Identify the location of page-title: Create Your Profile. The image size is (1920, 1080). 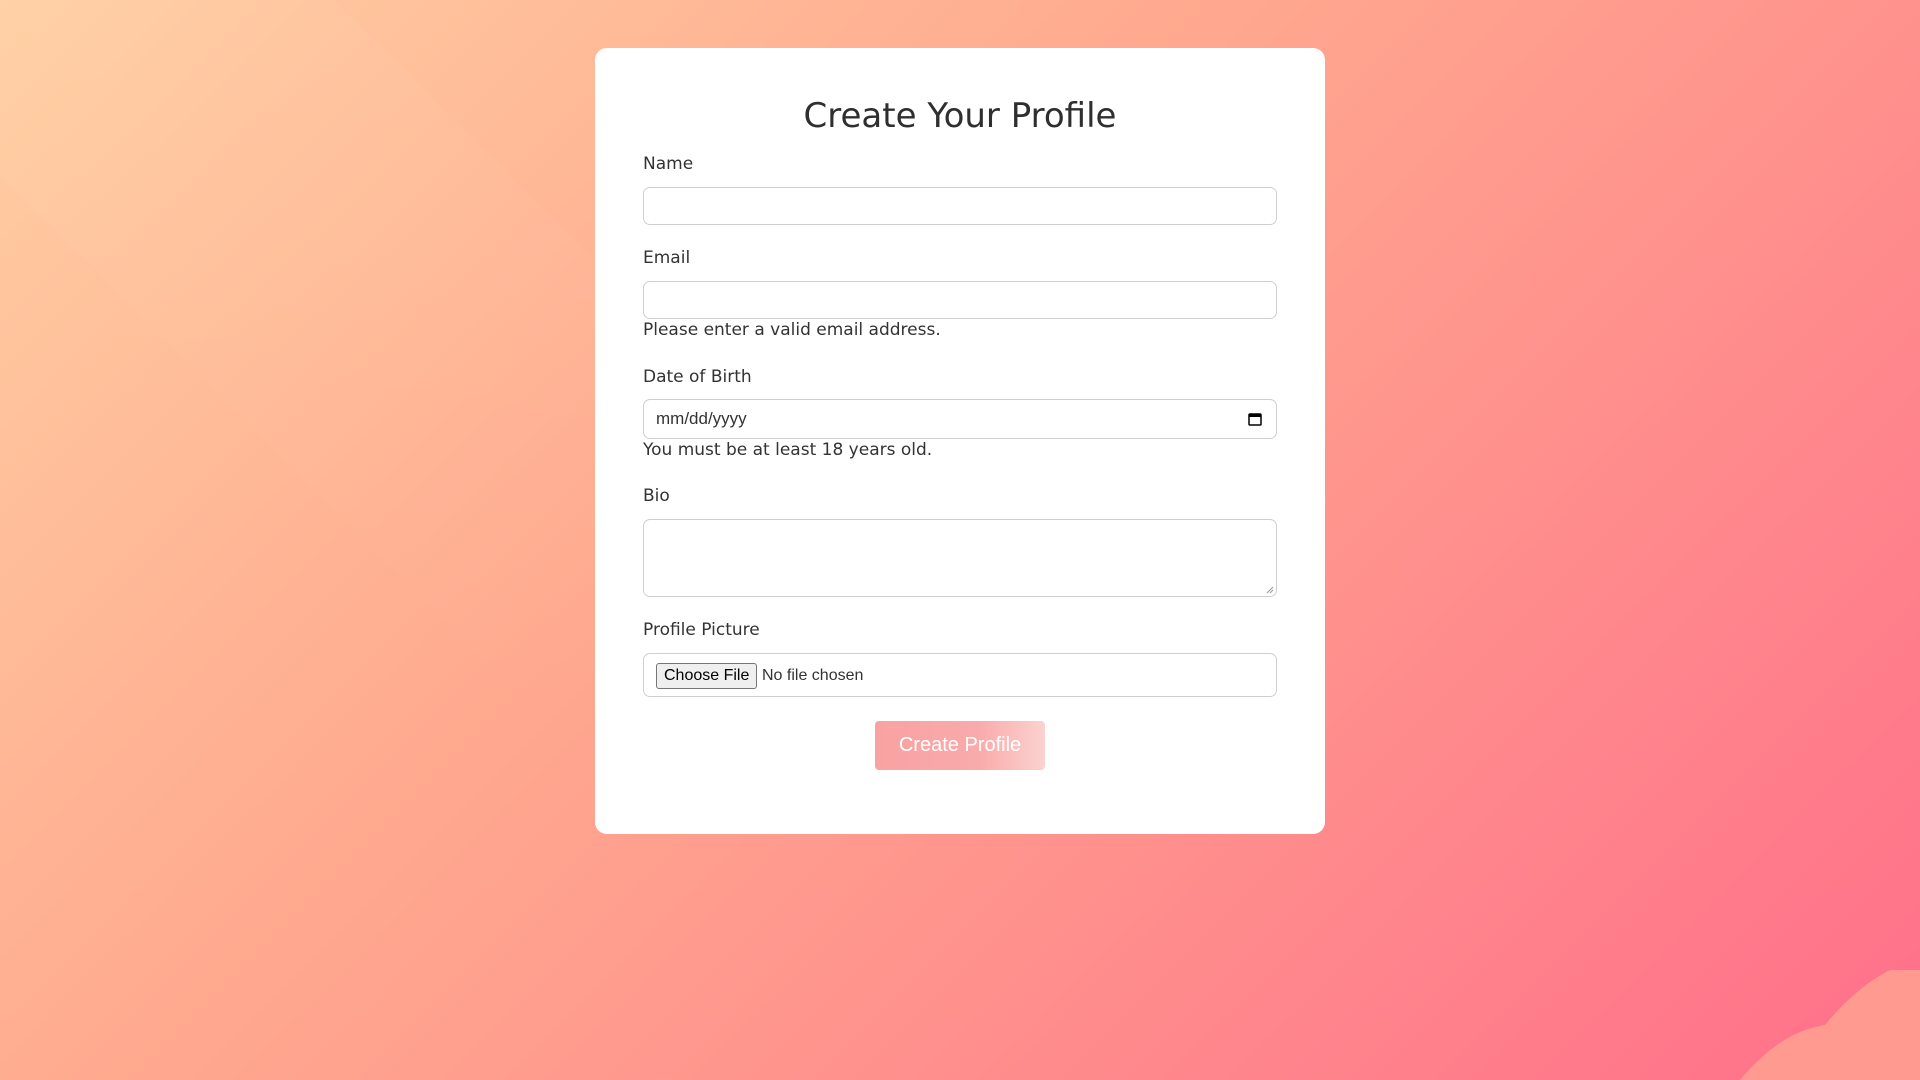
(960, 116).